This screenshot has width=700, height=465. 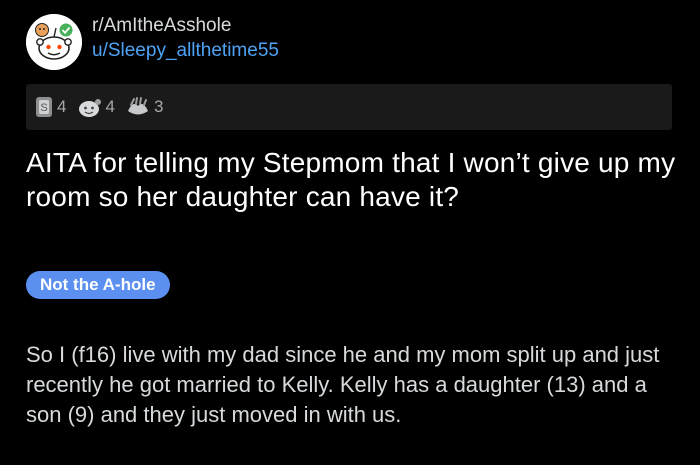 I want to click on award-count: 3, so click(x=158, y=106).